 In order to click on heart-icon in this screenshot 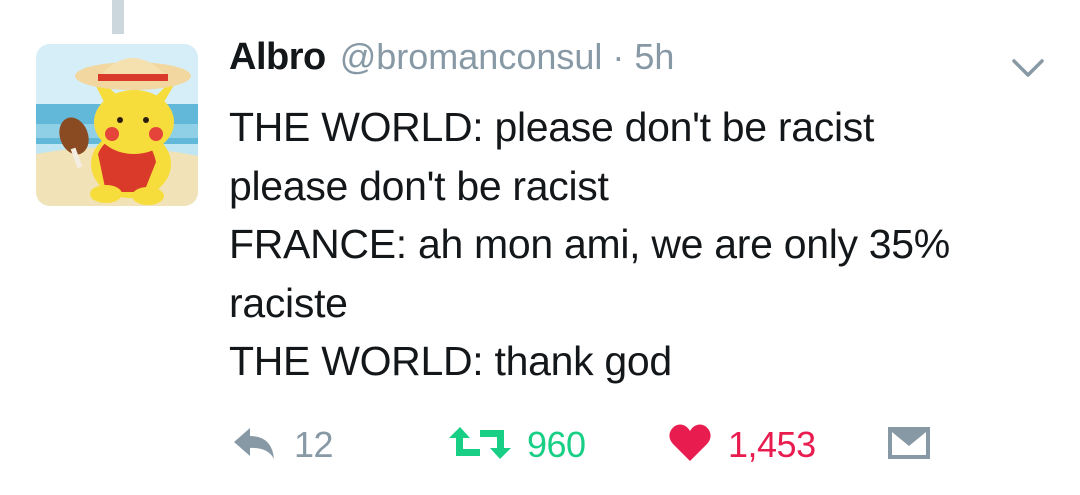, I will do `click(690, 445)`.